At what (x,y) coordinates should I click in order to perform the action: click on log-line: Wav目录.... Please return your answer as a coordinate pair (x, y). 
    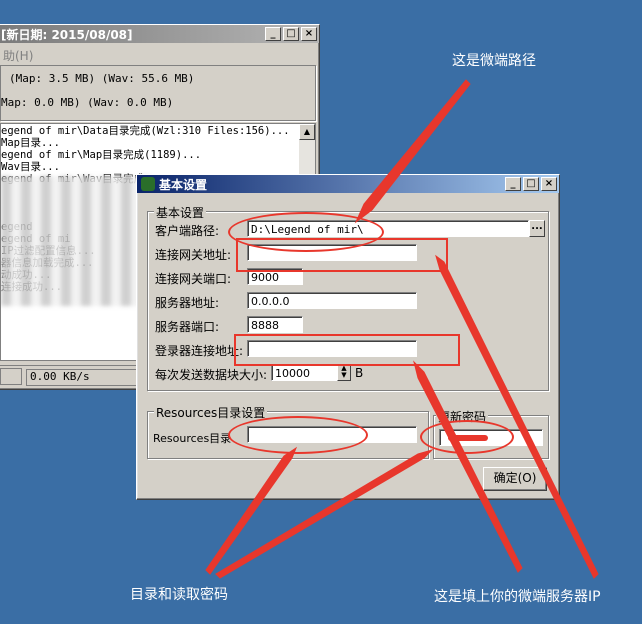
    Looking at the image, I should click on (30, 167).